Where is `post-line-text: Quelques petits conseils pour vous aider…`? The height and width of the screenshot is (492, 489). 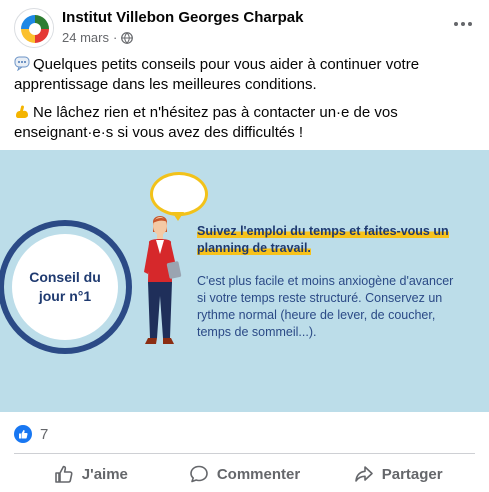
post-line-text: Quelques petits conseils pour vous aider… is located at coordinates (217, 74).